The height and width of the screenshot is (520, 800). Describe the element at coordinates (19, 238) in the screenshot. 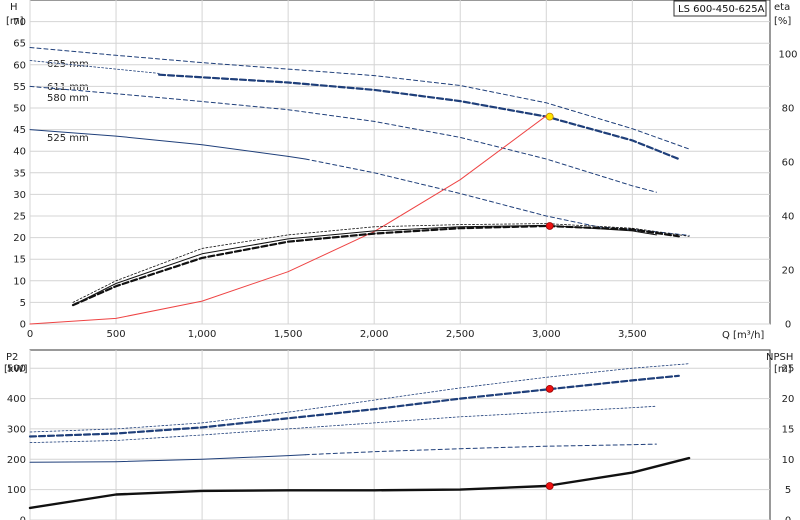

I see `y-left-tick-label: 20` at that location.